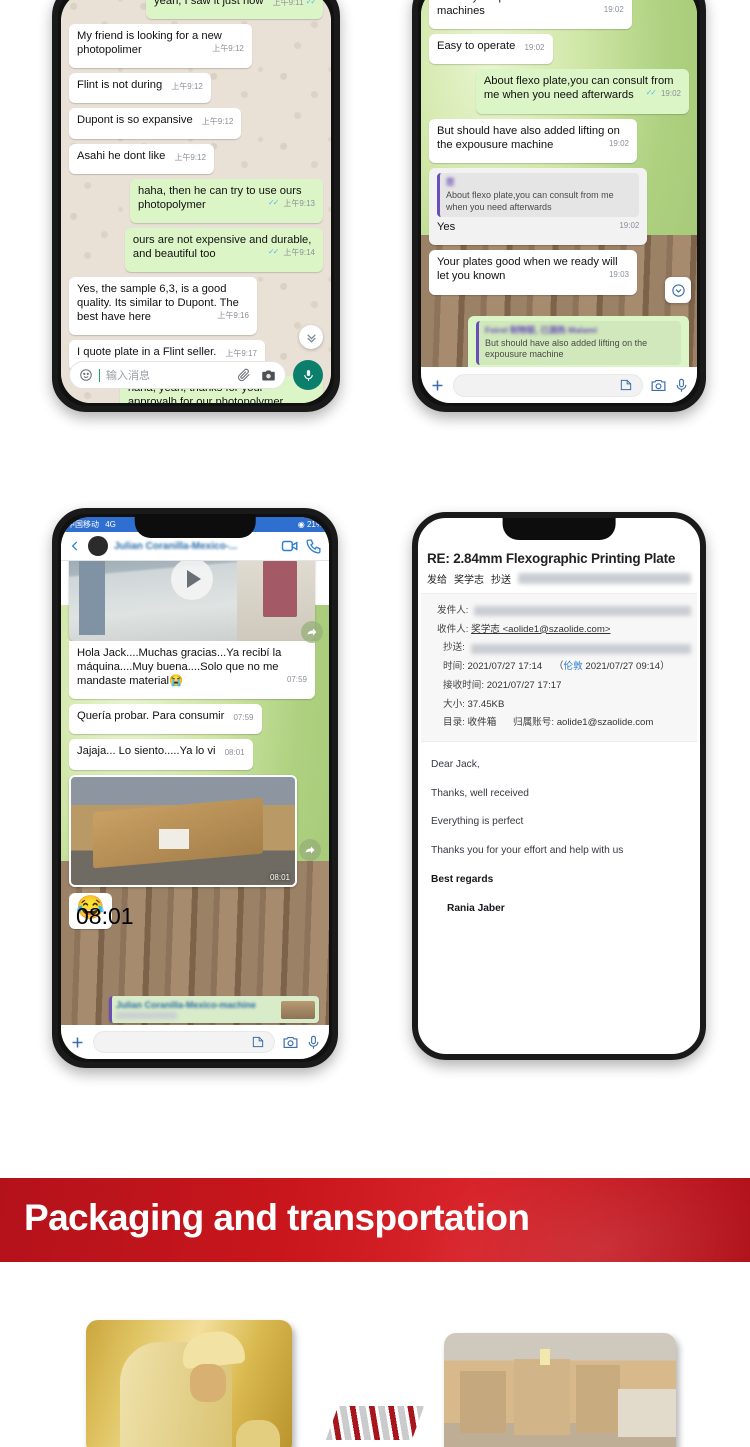 The image size is (750, 1447). I want to click on status-carrier: 中国移动 4G, so click(91, 524).